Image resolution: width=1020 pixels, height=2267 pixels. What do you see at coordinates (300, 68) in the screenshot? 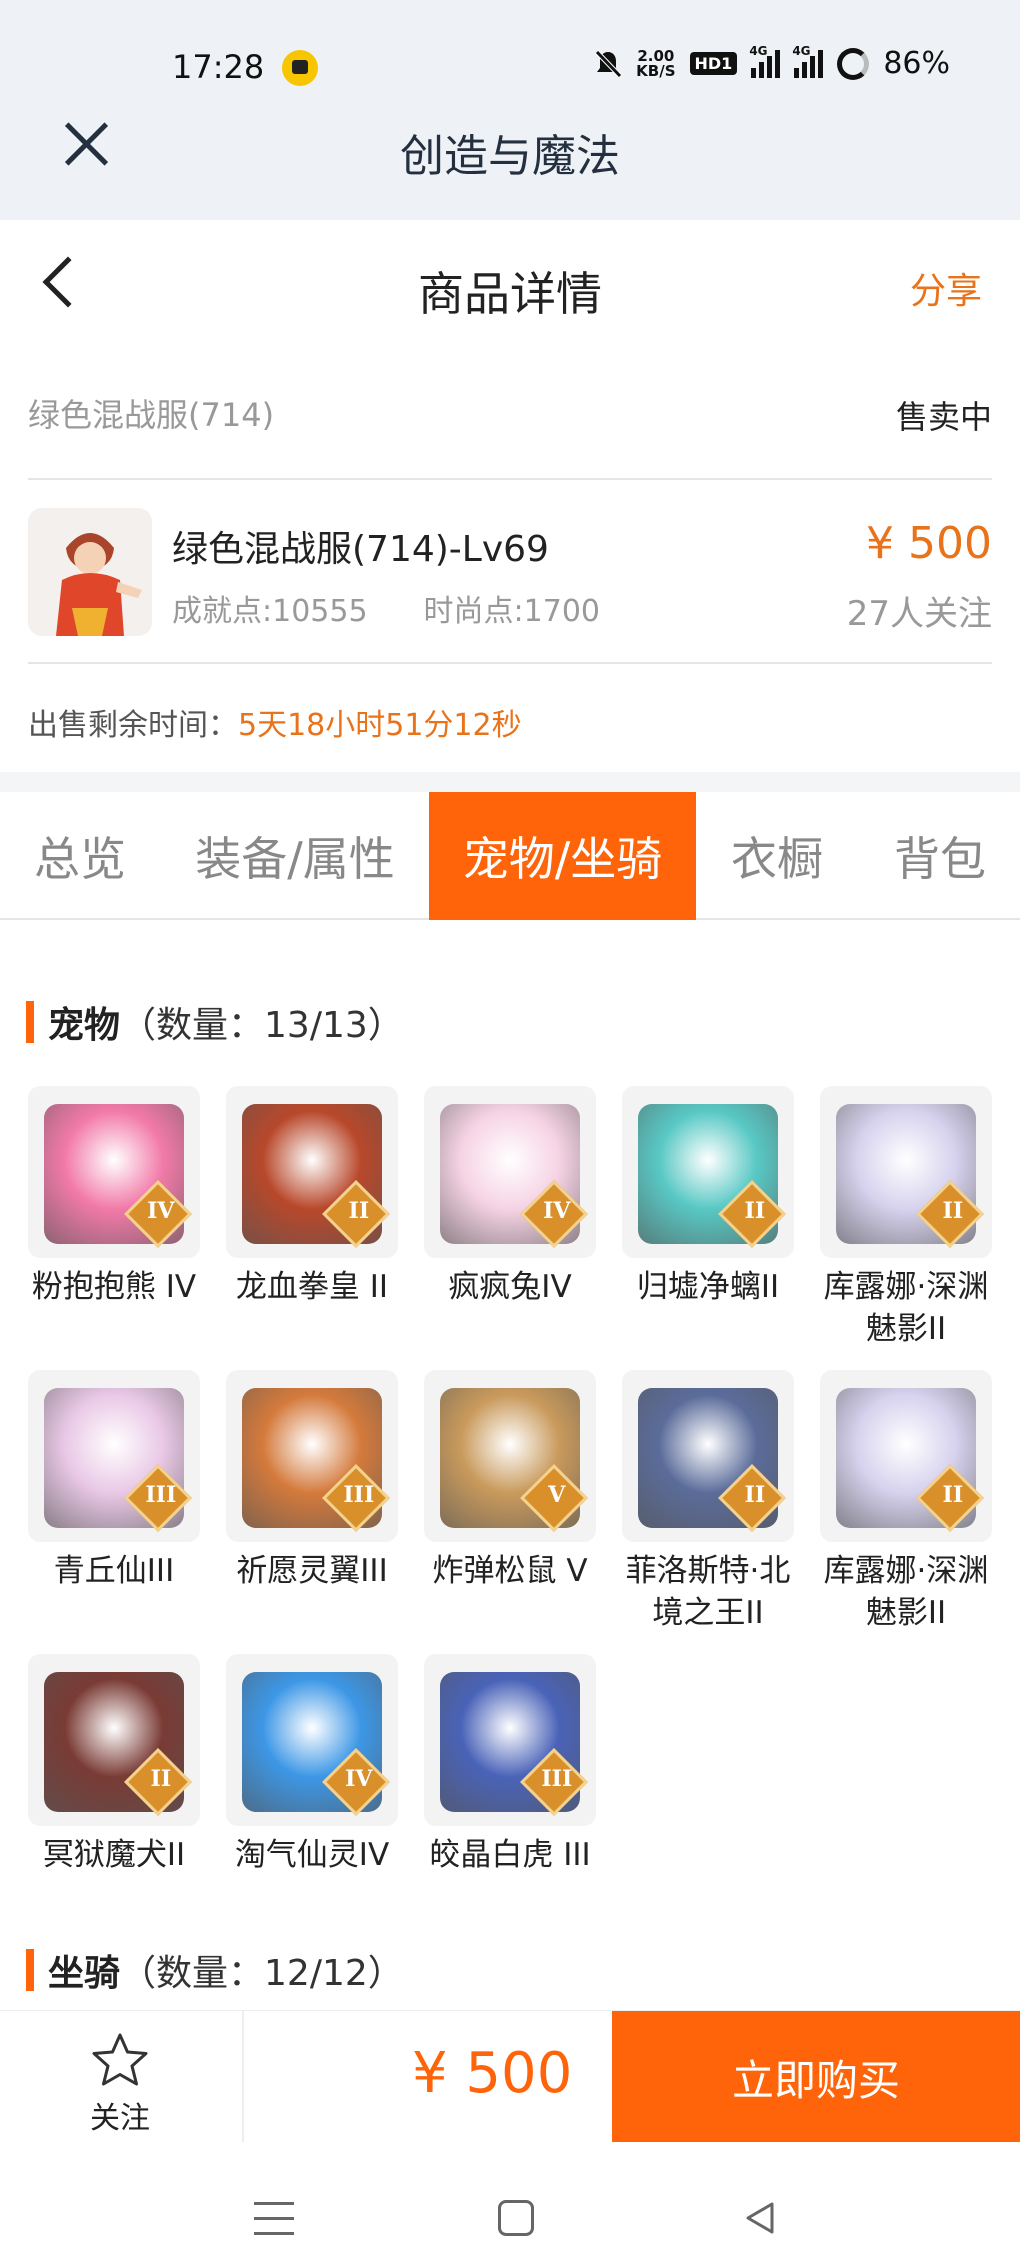
I see `notification-app-icon` at bounding box center [300, 68].